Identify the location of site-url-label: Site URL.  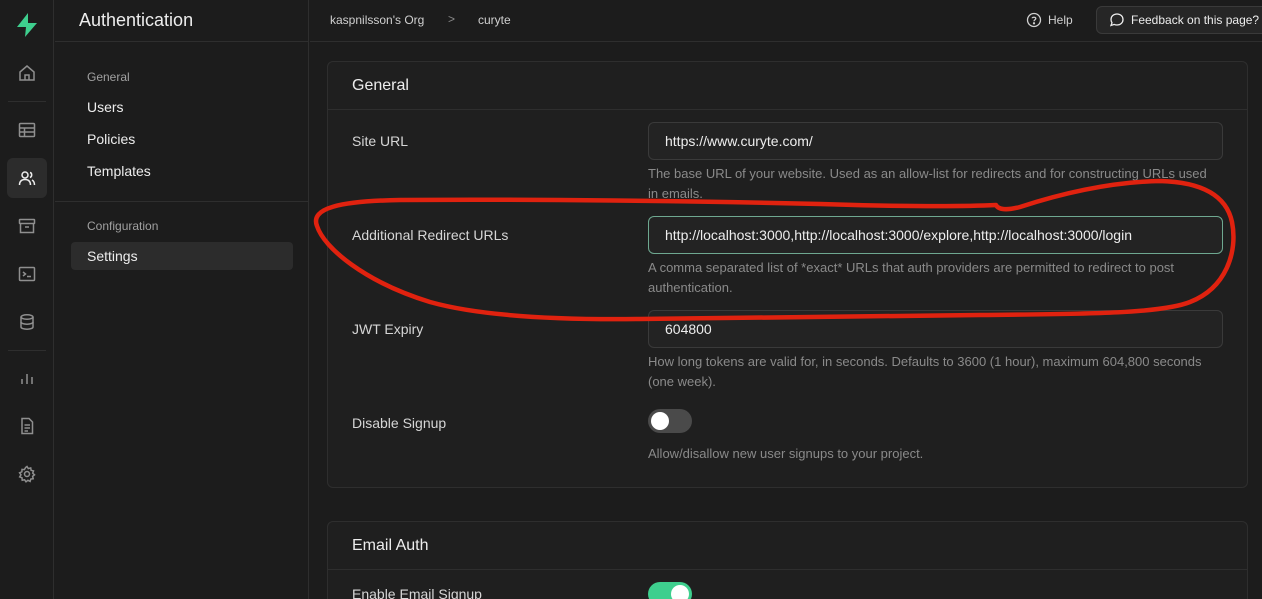
(380, 141).